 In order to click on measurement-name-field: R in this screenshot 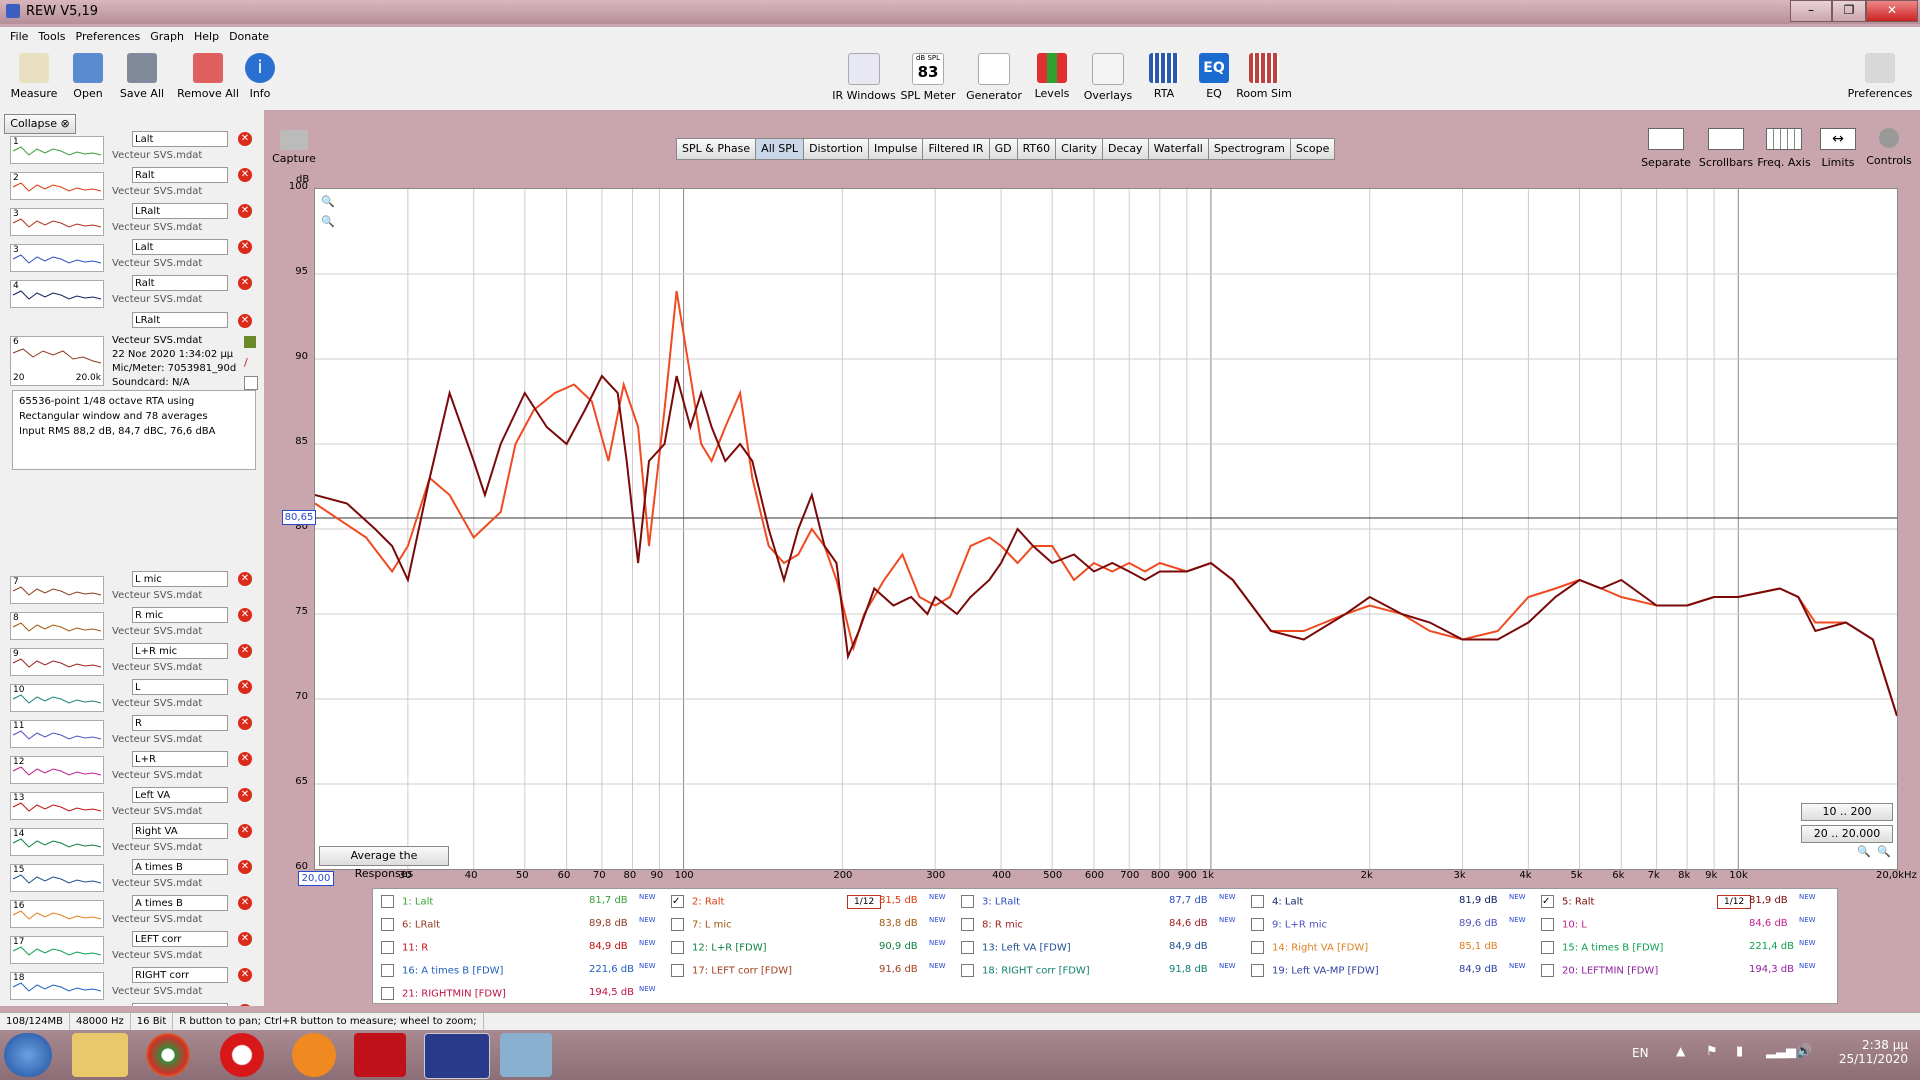, I will do `click(180, 723)`.